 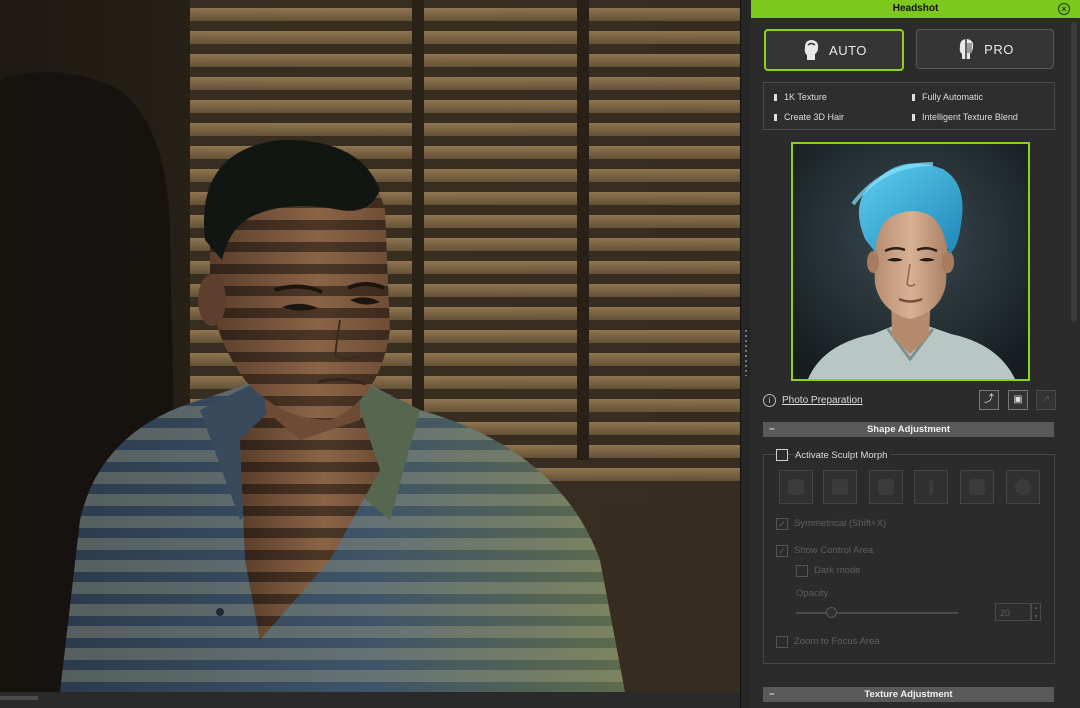 What do you see at coordinates (977, 487) in the screenshot?
I see `inflate-tool-icon` at bounding box center [977, 487].